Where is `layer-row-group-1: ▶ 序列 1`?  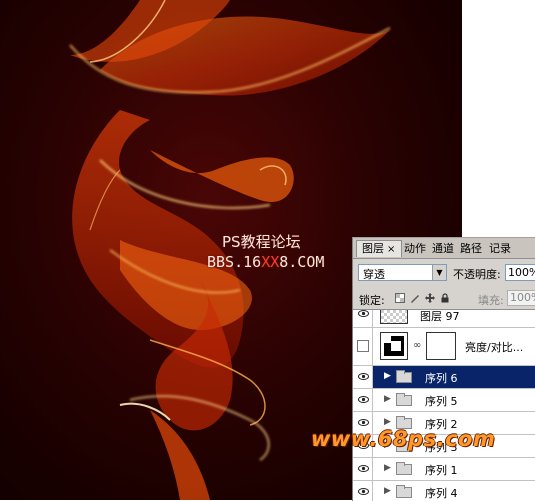 layer-row-group-1: ▶ 序列 1 is located at coordinates (444, 469).